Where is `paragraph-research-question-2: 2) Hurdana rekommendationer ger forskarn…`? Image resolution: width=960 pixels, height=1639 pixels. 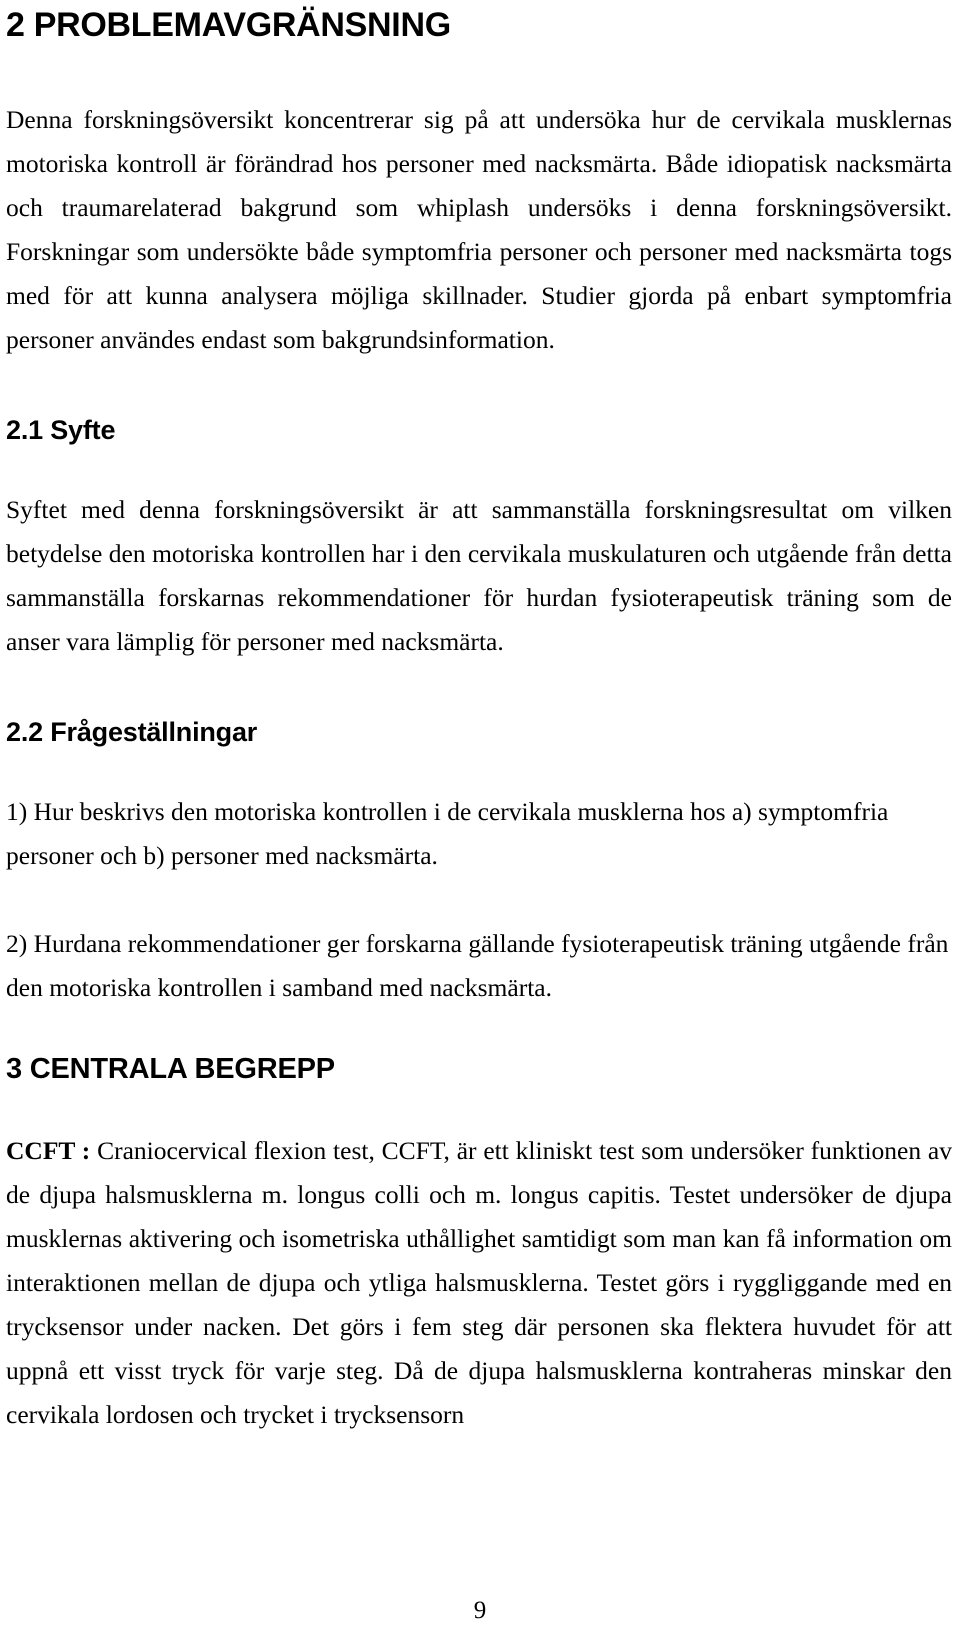
paragraph-research-question-2: 2) Hurdana rekommendationer ger forskarn… is located at coordinates (477, 966).